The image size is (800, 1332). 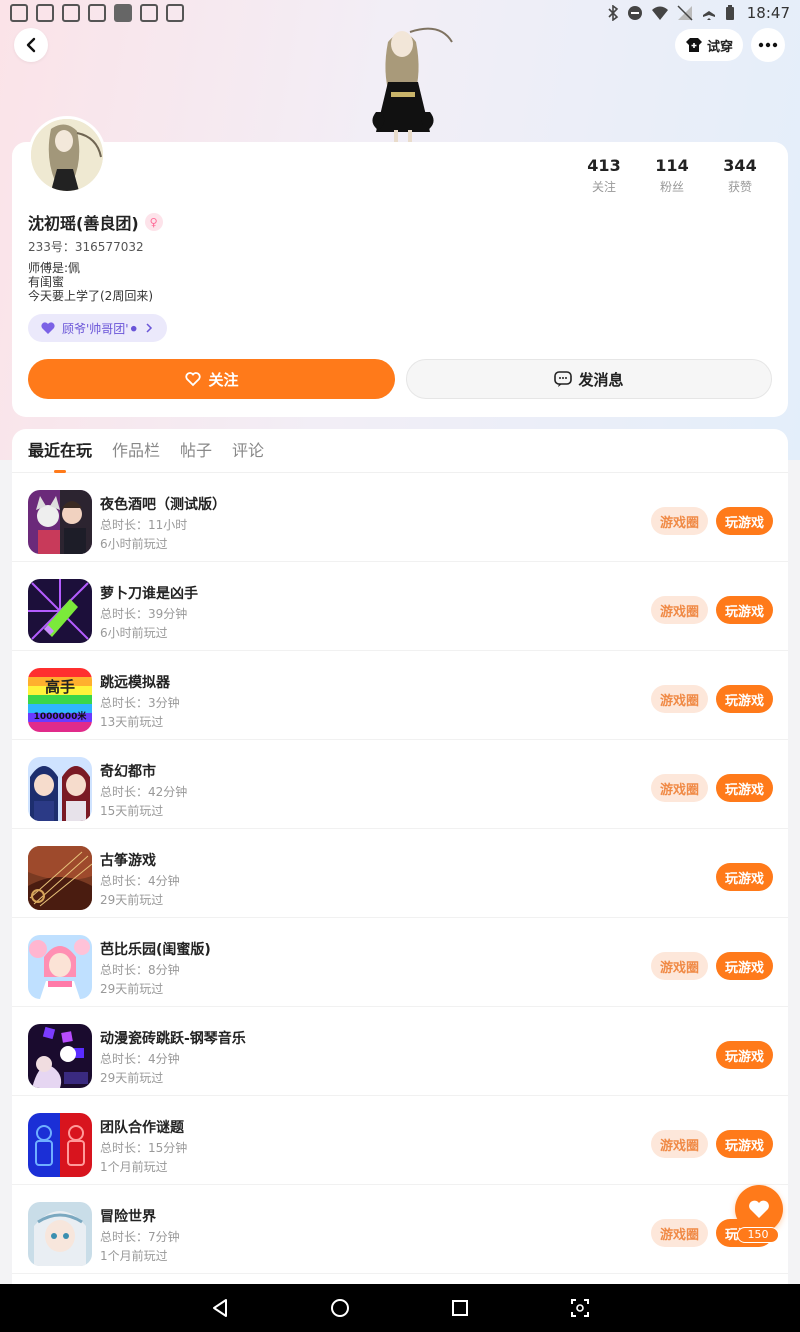 What do you see at coordinates (173, 1039) in the screenshot?
I see `game-name: 动漫瓷砖跳跃-钢琴音乐` at bounding box center [173, 1039].